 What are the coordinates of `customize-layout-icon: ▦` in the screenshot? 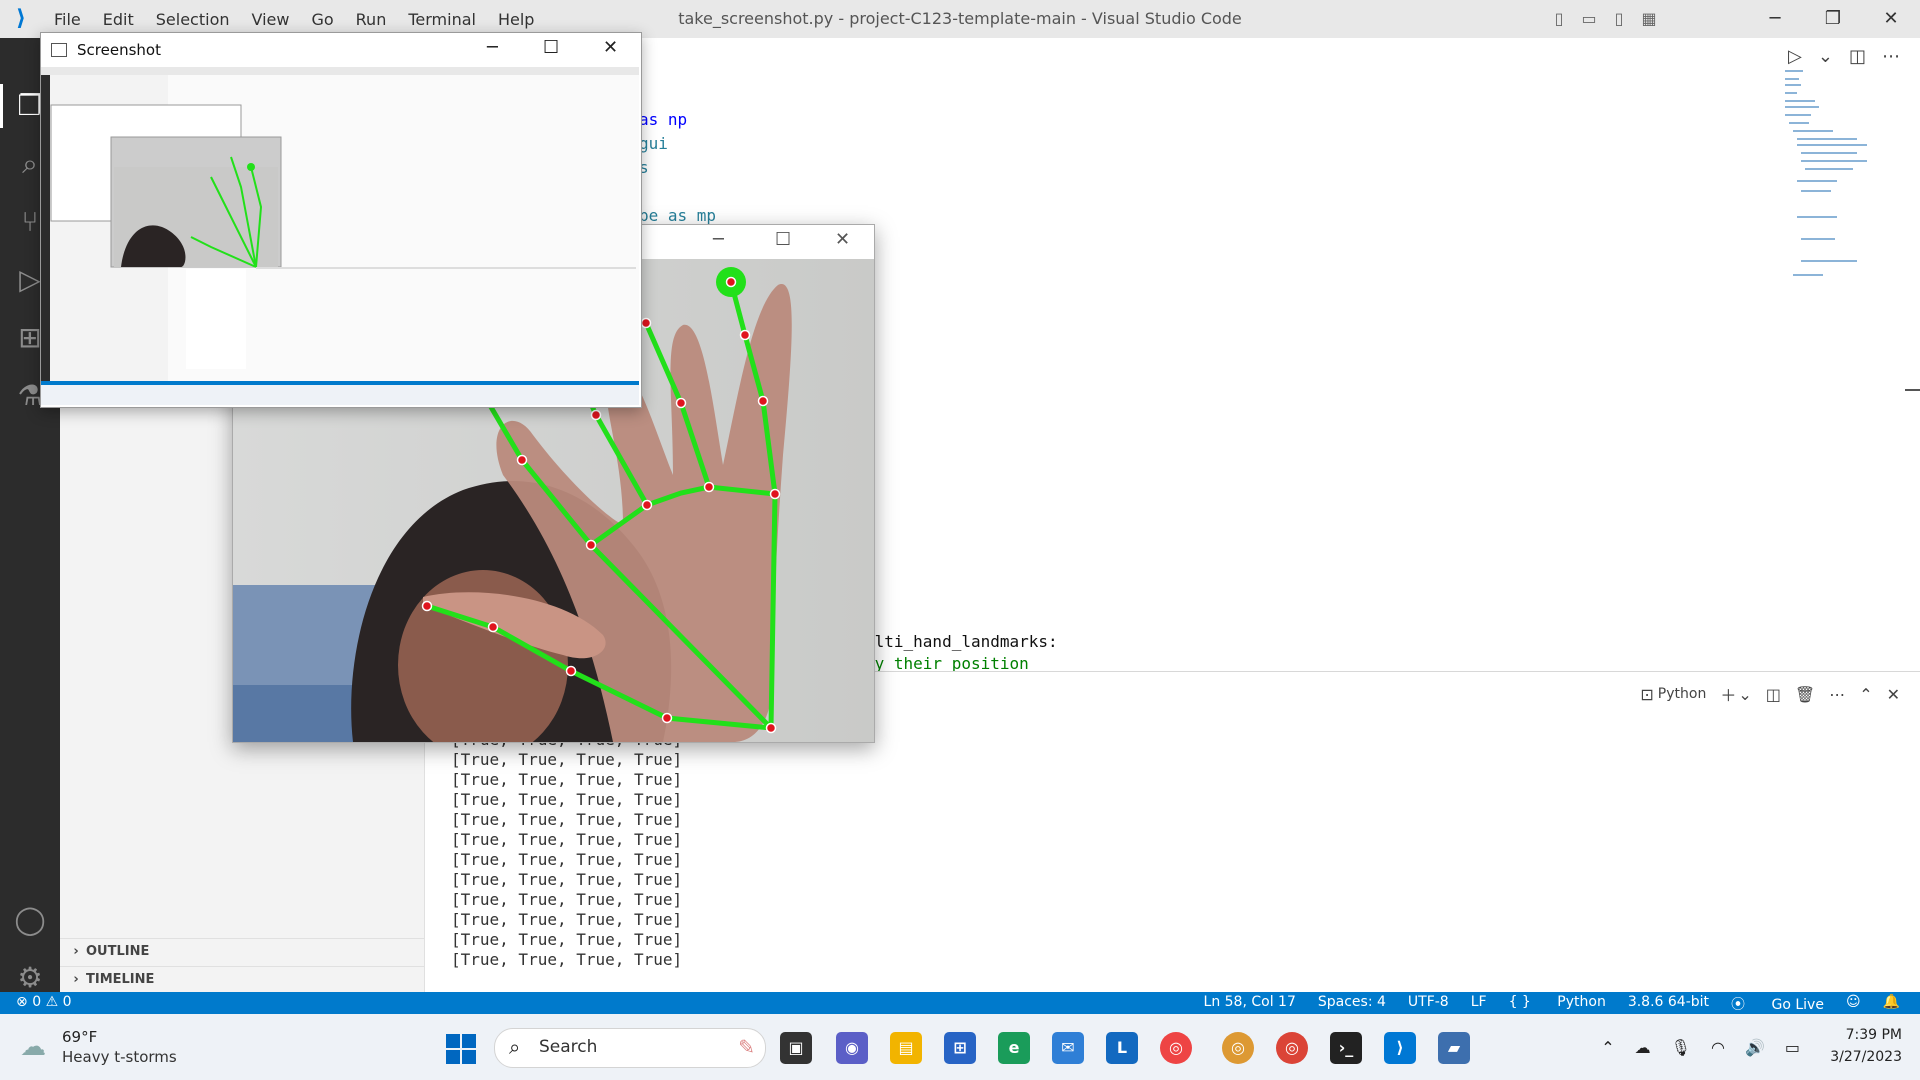 It's located at (1649, 19).